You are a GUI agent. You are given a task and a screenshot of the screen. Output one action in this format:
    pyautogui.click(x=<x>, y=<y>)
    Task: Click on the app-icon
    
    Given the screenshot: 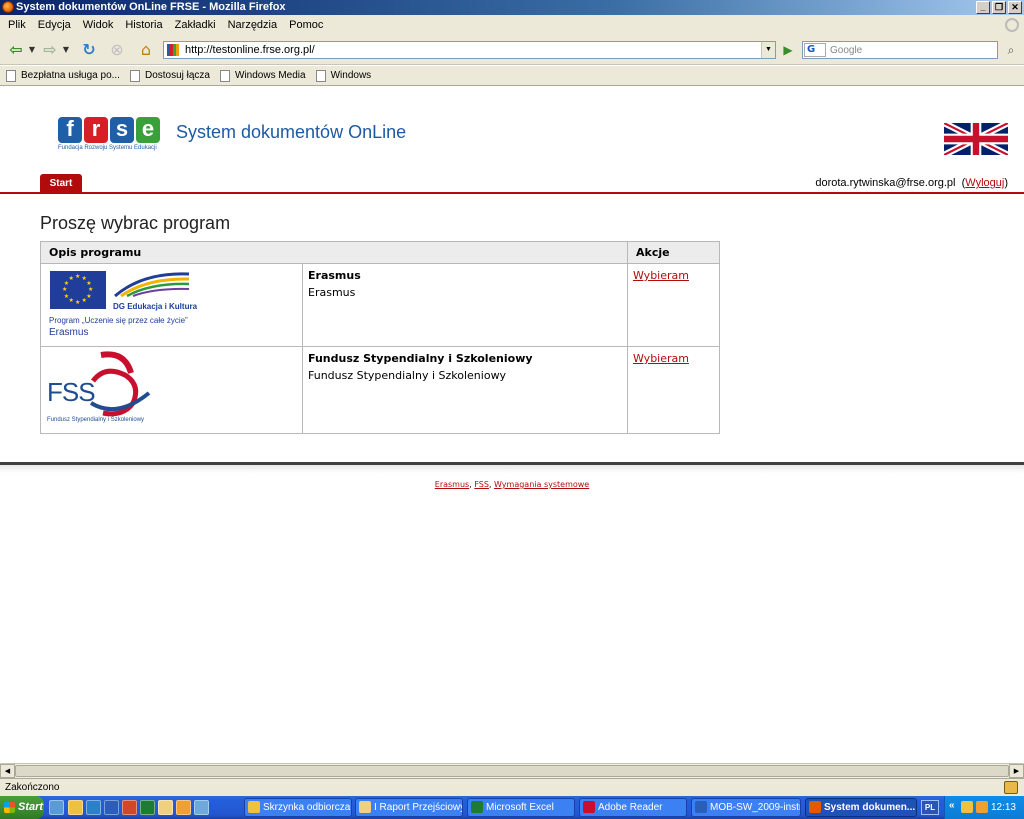 What is the action you would take?
    pyautogui.click(x=254, y=807)
    